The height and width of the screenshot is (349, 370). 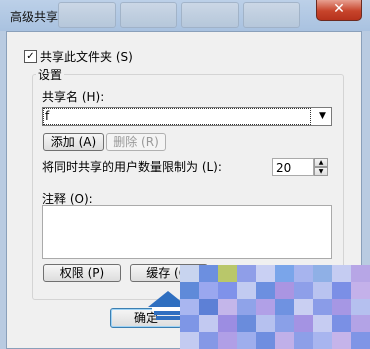 What do you see at coordinates (82, 273) in the screenshot?
I see `permissions-button: 权限 (P)` at bounding box center [82, 273].